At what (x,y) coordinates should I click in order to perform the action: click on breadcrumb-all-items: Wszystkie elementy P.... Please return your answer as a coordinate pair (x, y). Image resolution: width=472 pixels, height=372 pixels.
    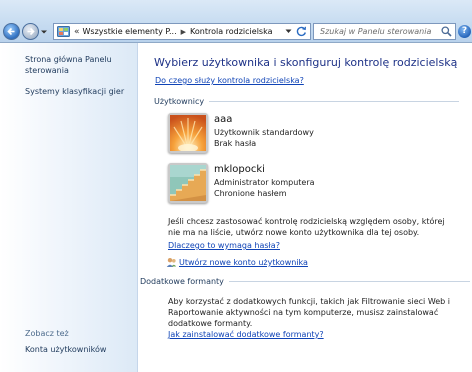
    Looking at the image, I should click on (130, 31).